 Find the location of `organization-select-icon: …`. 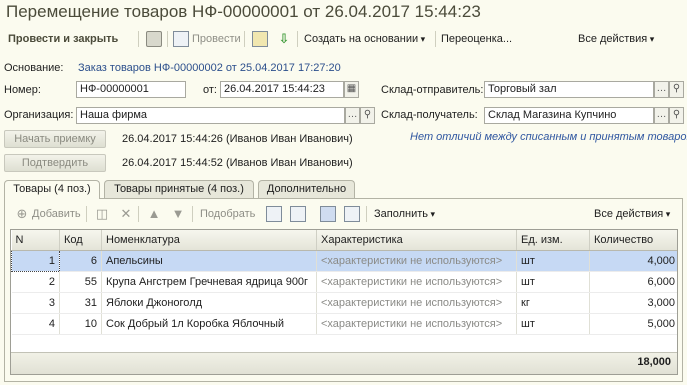

organization-select-icon: … is located at coordinates (352, 115).